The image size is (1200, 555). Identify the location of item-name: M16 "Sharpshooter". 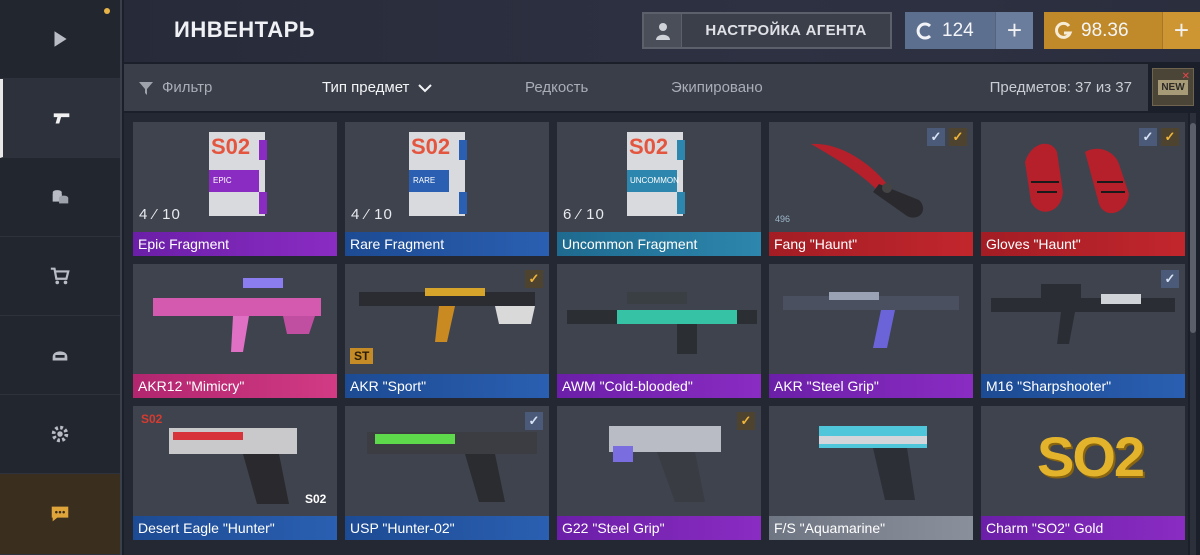
(1083, 386).